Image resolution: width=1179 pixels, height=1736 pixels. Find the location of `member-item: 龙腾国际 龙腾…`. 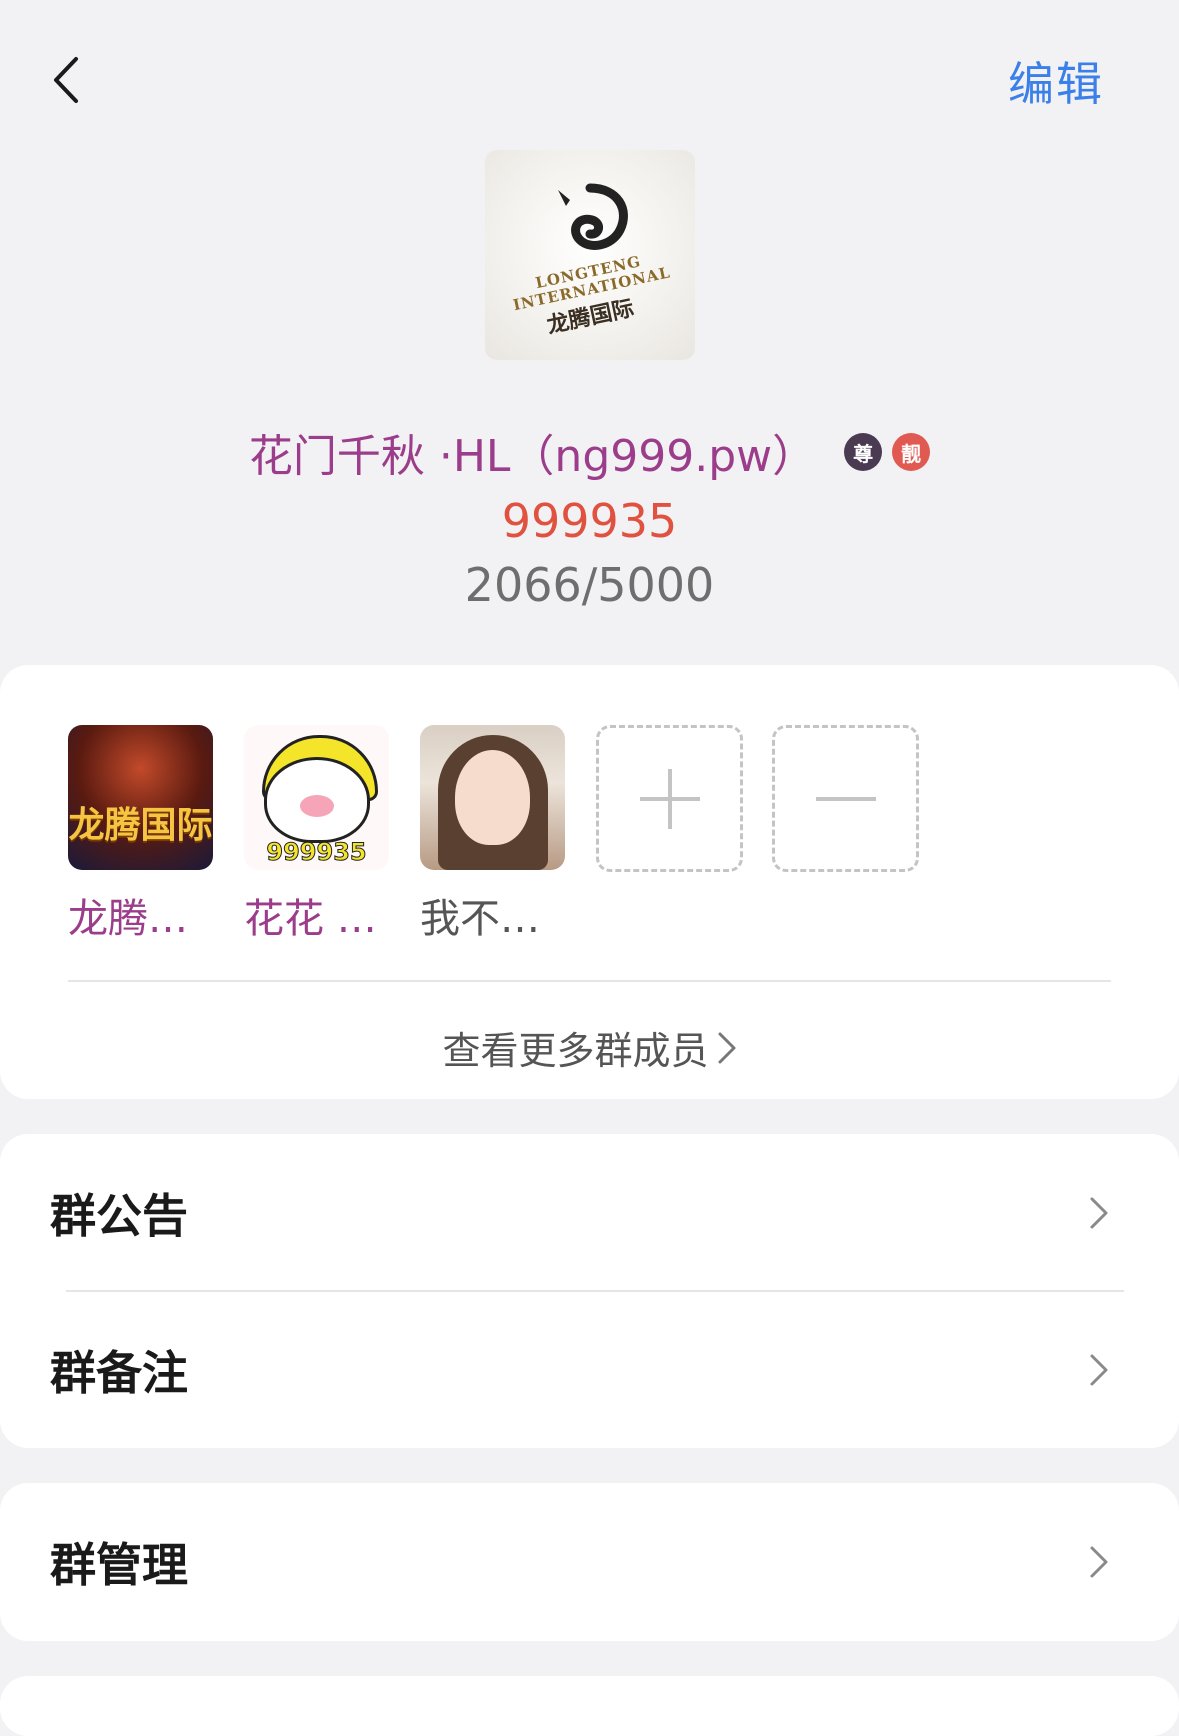

member-item: 龙腾国际 龙腾… is located at coordinates (140, 834).